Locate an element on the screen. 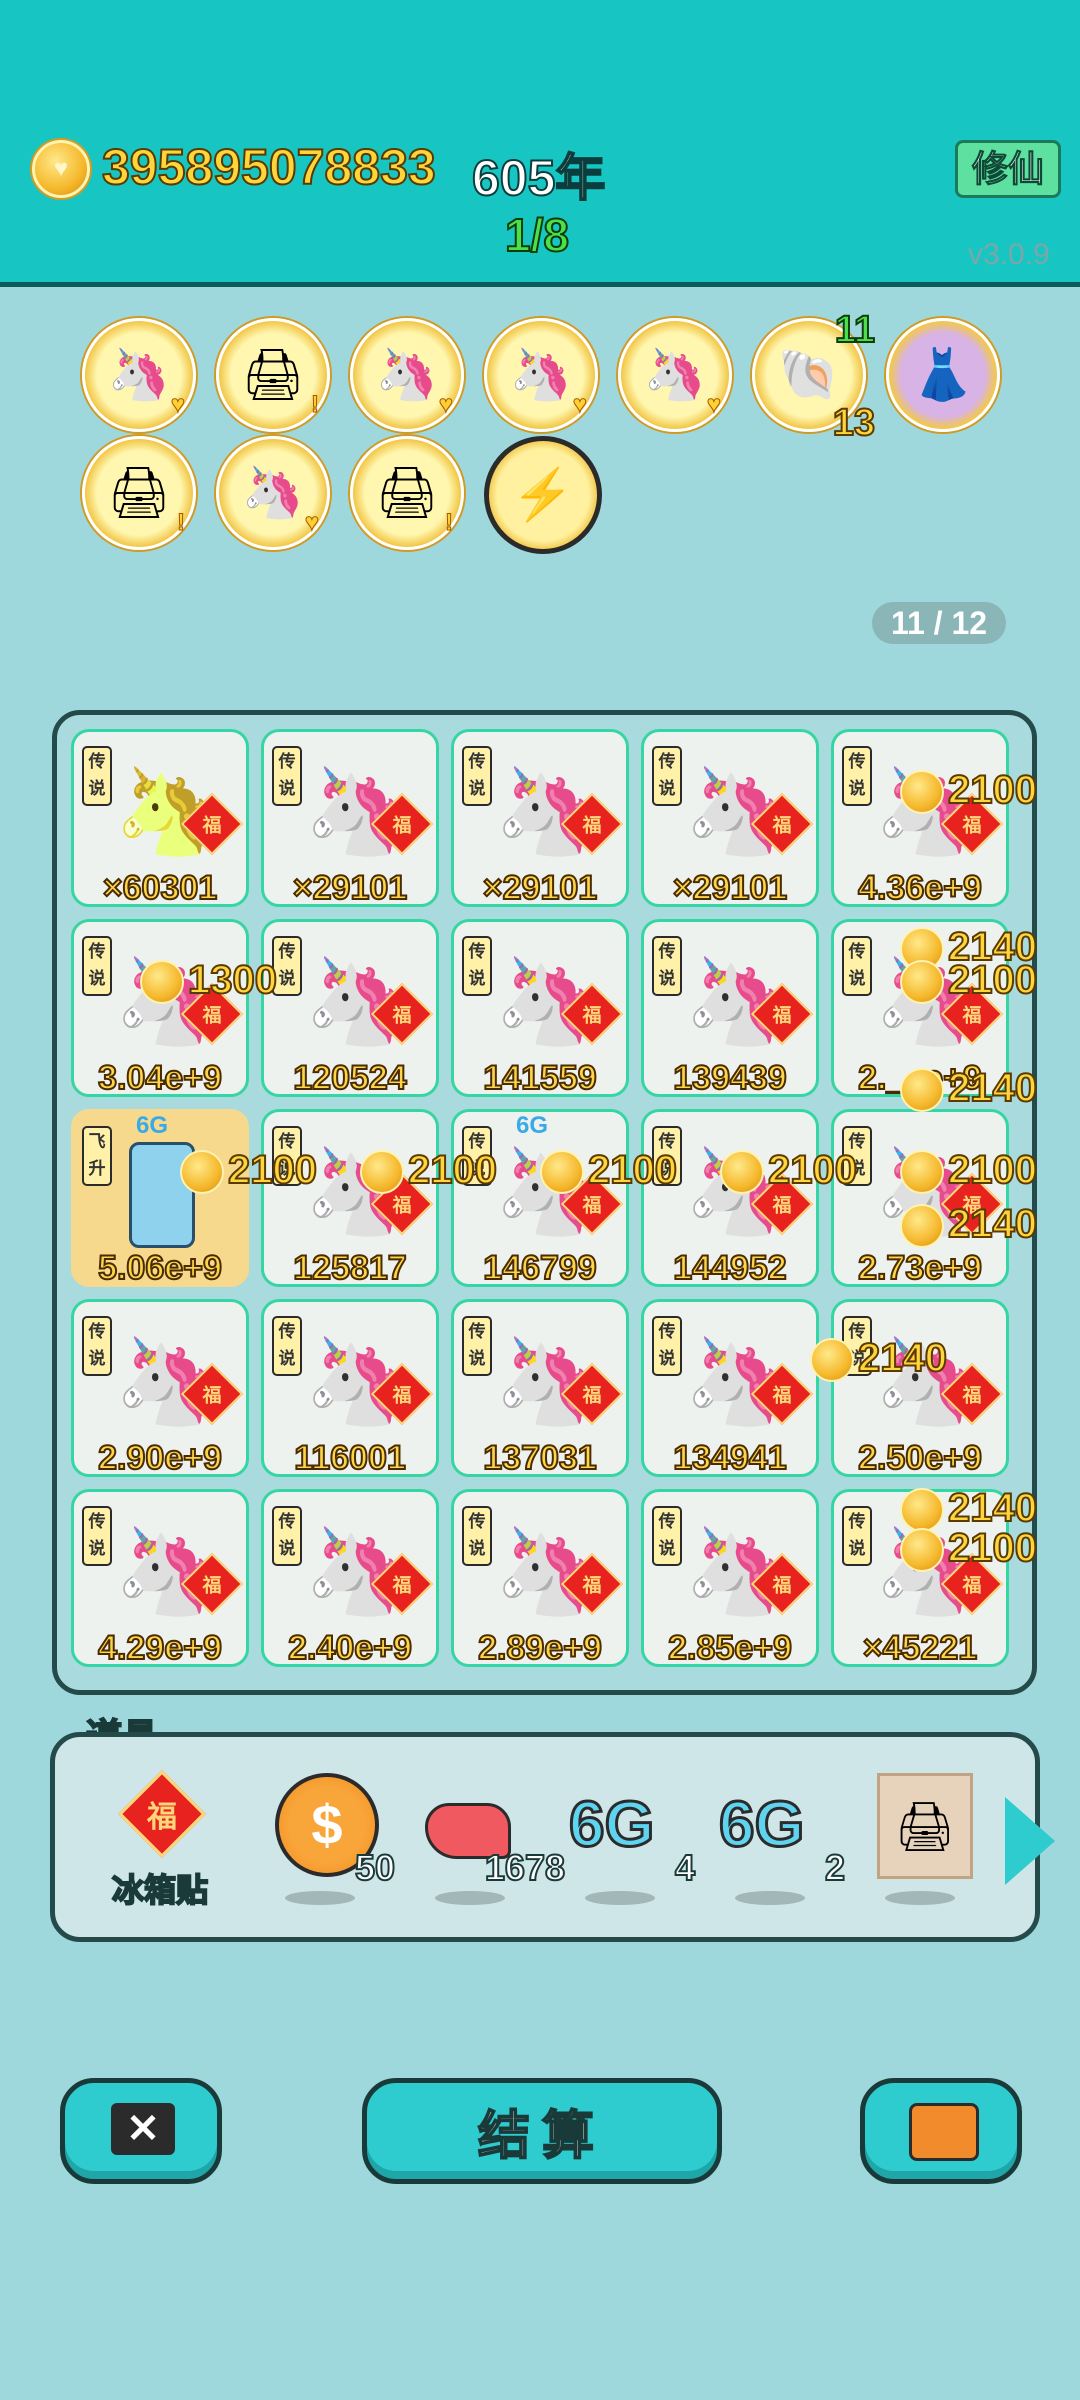 The width and height of the screenshot is (1080, 2400). lightning-icon: ⚡ is located at coordinates (543, 494).